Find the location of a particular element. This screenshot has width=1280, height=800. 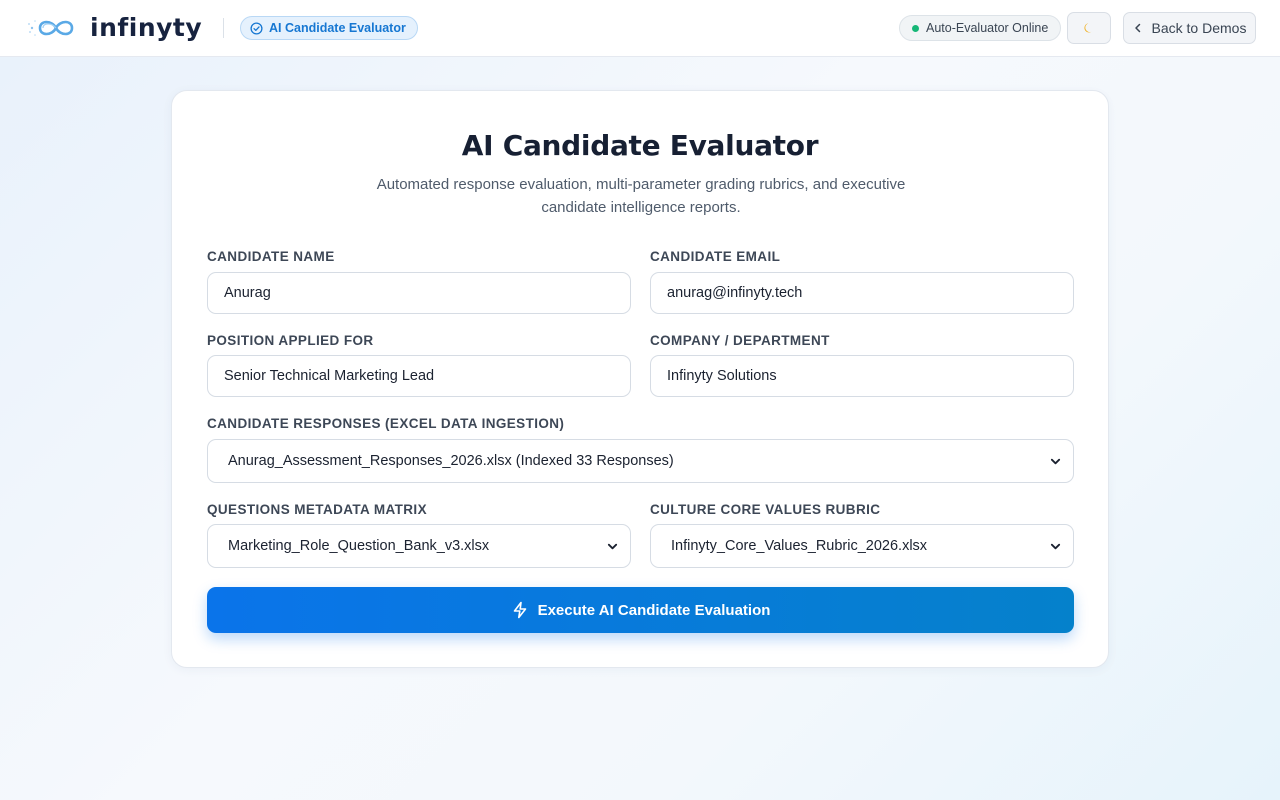

candidate-name-input is located at coordinates (419, 293).